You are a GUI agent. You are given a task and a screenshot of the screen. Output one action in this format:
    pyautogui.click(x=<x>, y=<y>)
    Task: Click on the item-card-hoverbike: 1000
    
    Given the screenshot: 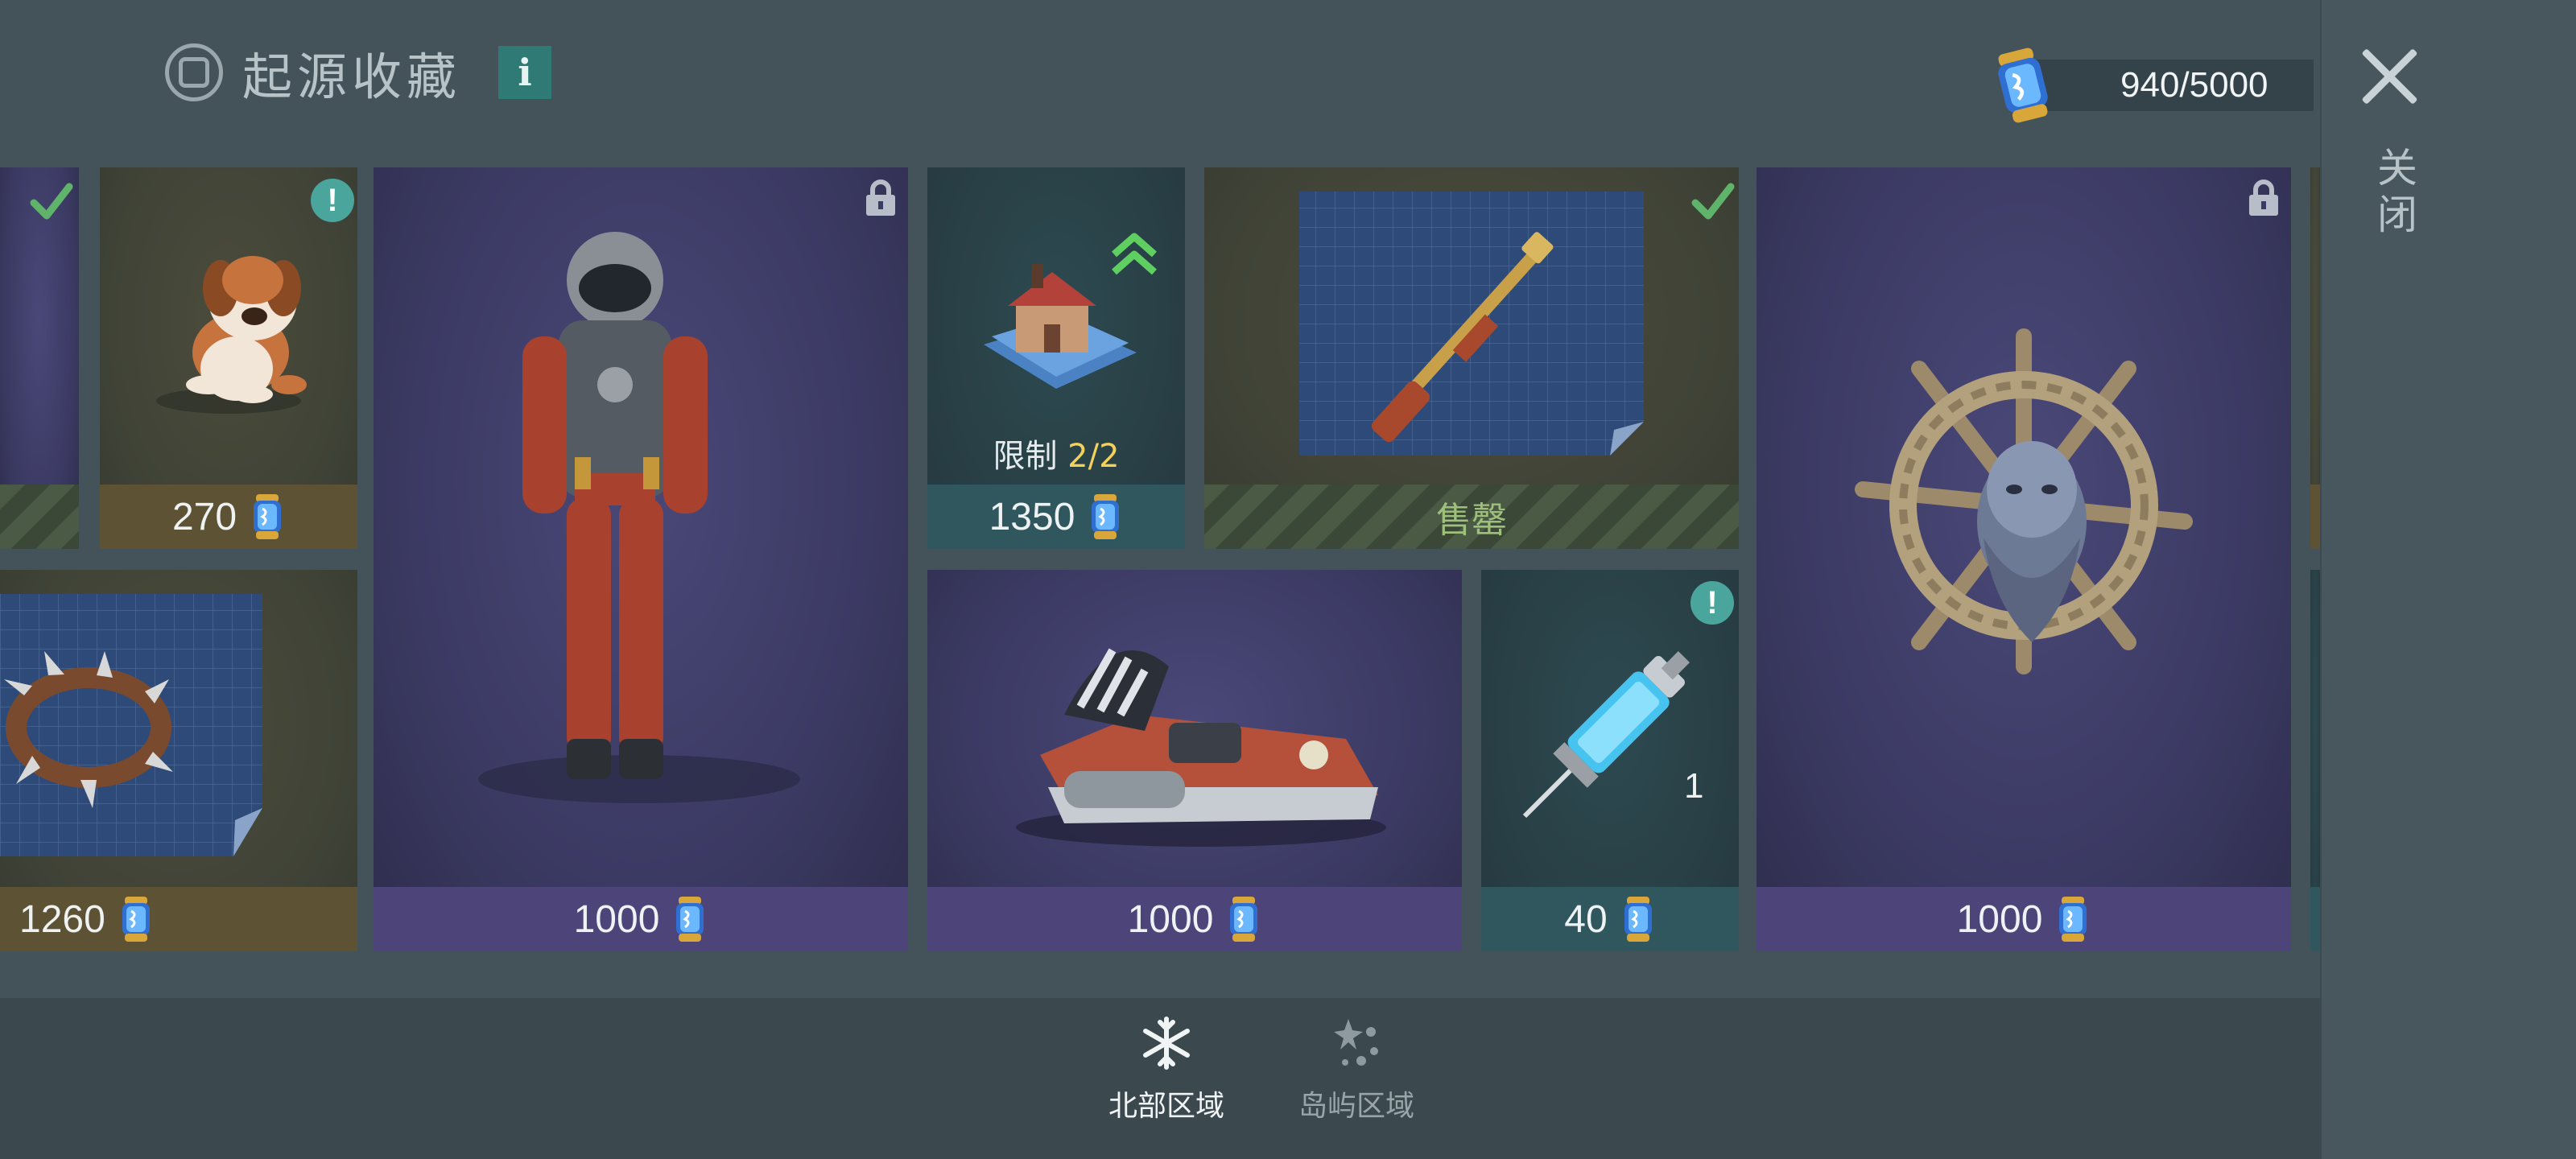 What is the action you would take?
    pyautogui.click(x=1194, y=760)
    